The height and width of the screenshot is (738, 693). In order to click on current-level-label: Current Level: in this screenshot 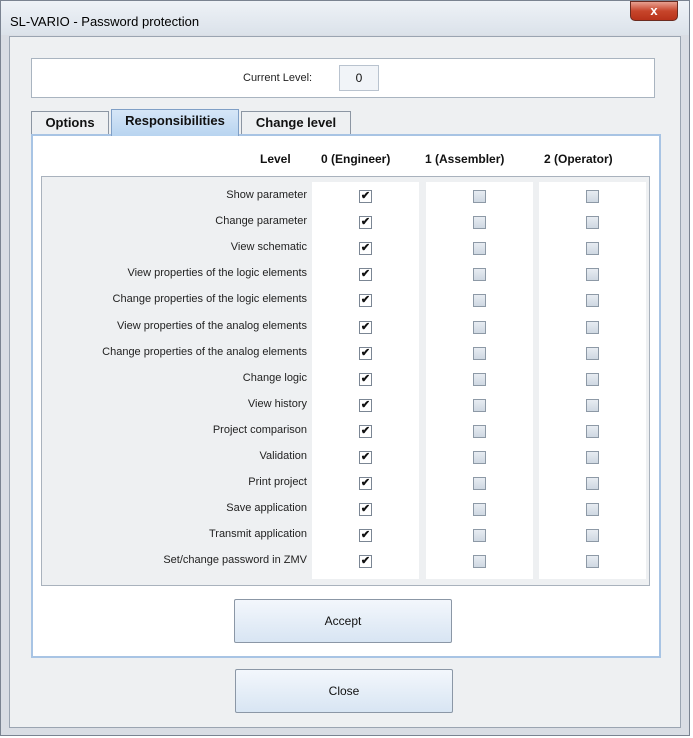, I will do `click(278, 78)`.